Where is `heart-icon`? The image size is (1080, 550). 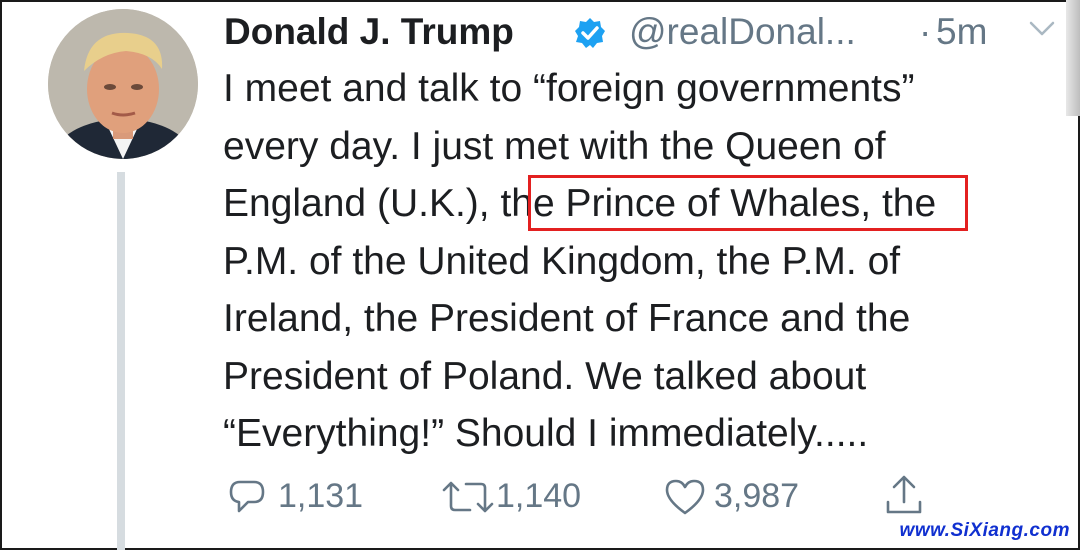
heart-icon is located at coordinates (685, 497).